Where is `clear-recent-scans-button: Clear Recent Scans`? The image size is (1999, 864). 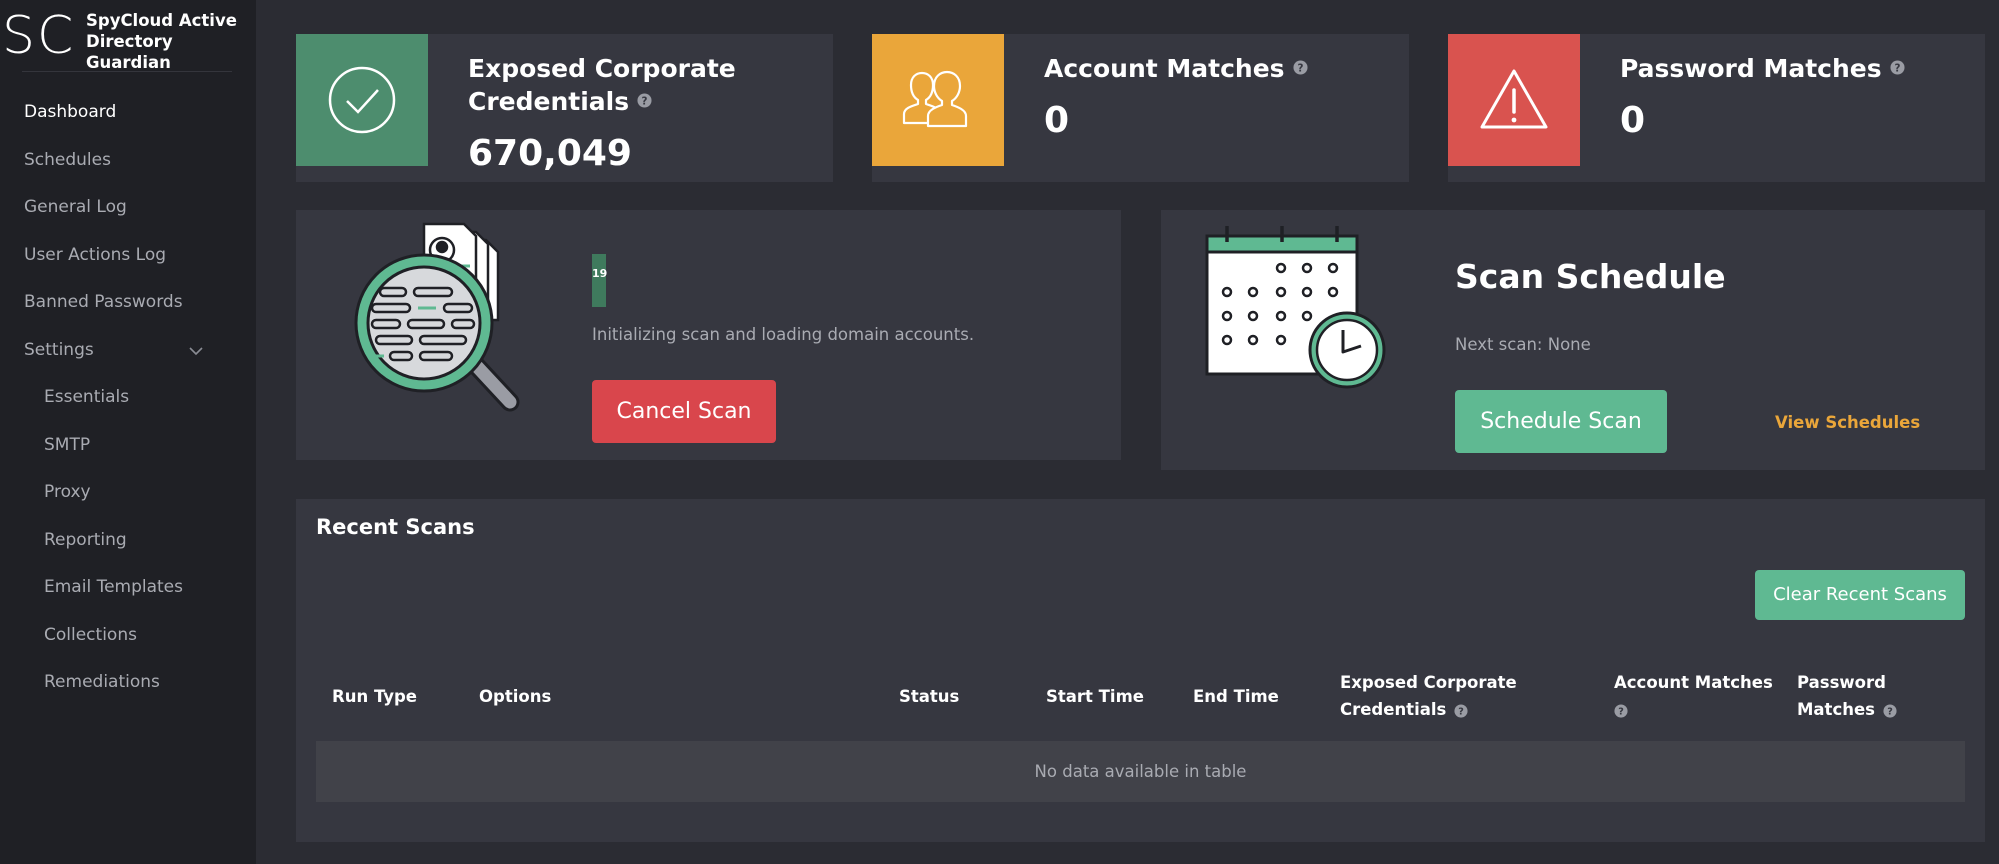
clear-recent-scans-button: Clear Recent Scans is located at coordinates (1860, 595).